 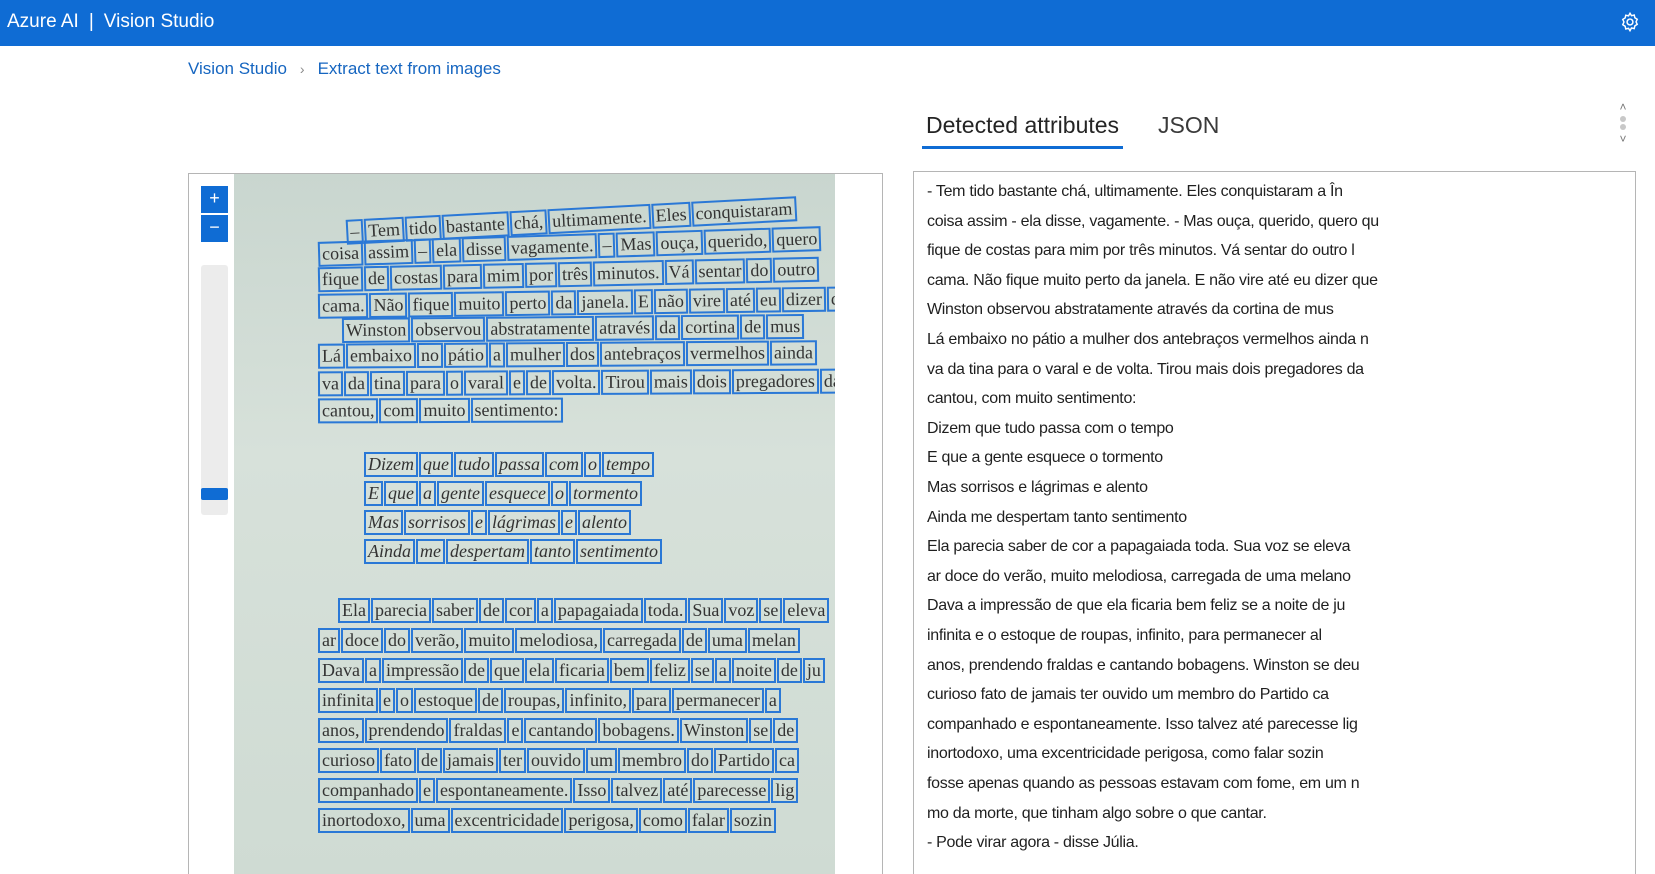 What do you see at coordinates (804, 299) in the screenshot?
I see `ocr-word-box: dizer` at bounding box center [804, 299].